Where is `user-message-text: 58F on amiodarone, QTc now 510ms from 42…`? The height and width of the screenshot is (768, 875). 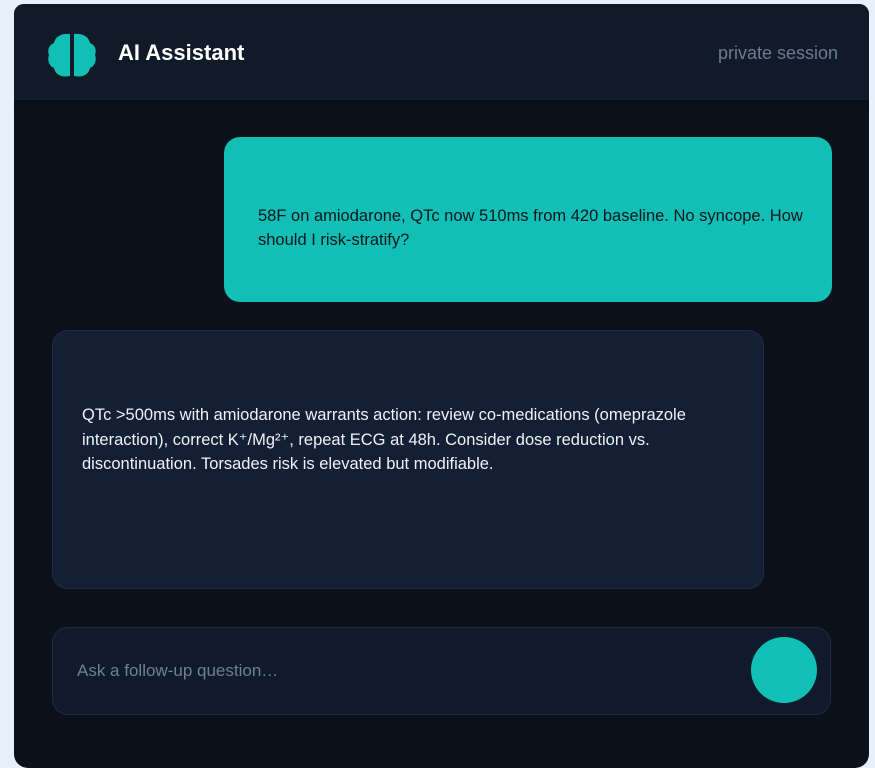 user-message-text: 58F on amiodarone, QTc now 510ms from 42… is located at coordinates (530, 228).